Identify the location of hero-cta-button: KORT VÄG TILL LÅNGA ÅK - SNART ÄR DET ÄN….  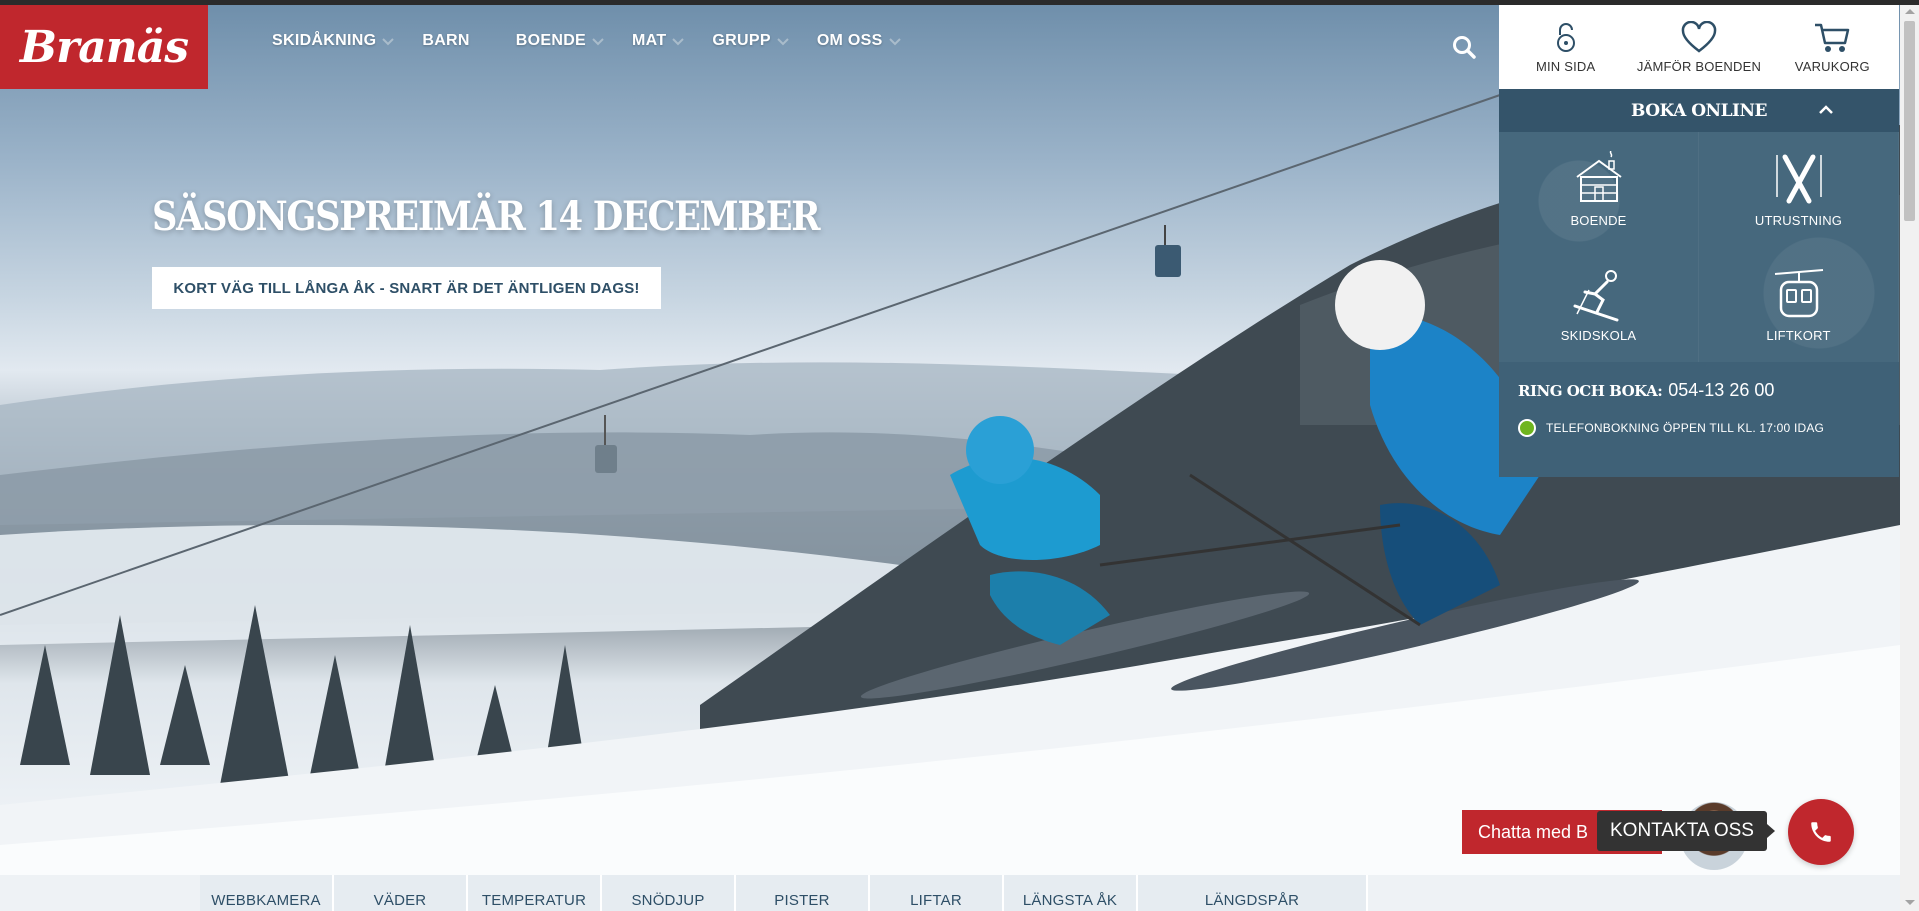
(406, 288).